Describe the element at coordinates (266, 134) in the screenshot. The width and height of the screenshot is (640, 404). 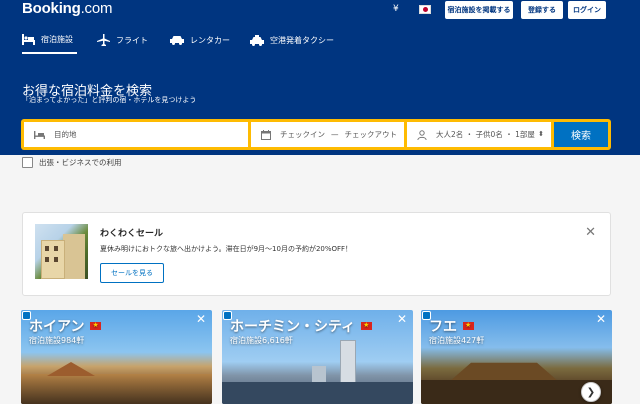
I see `calendar-icon` at that location.